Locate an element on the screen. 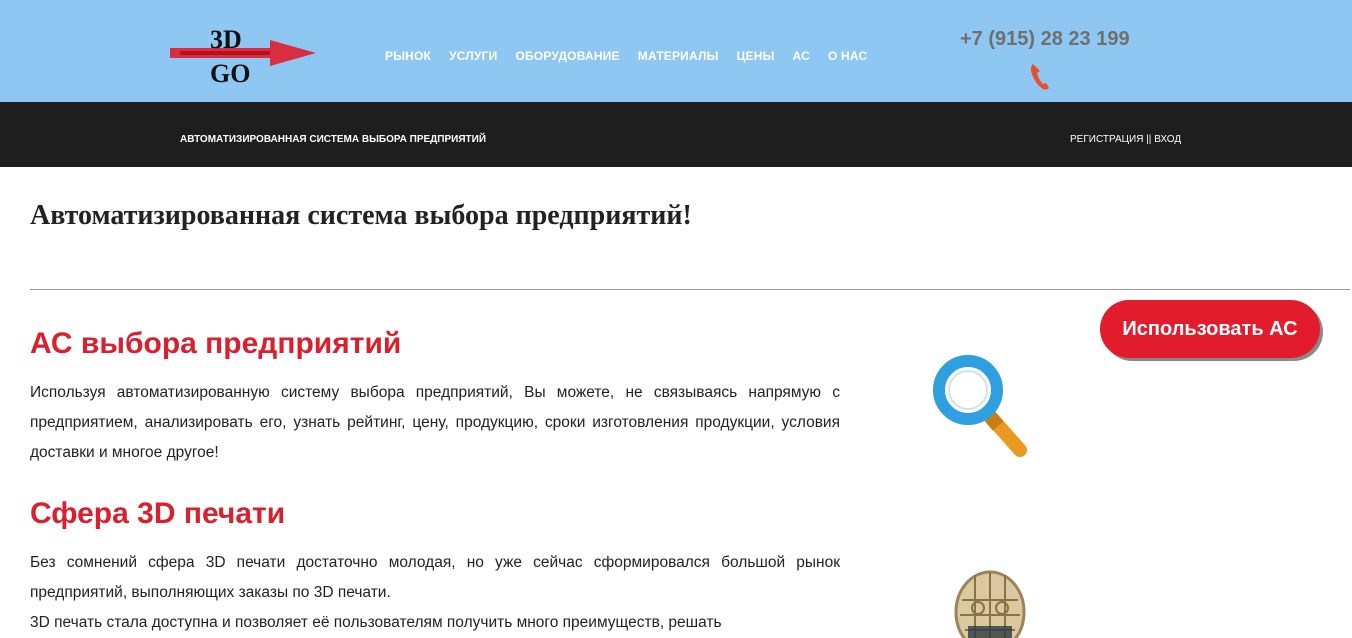 This screenshot has height=638, width=1352. section-title-as: АС выбора предприятий is located at coordinates (216, 343).